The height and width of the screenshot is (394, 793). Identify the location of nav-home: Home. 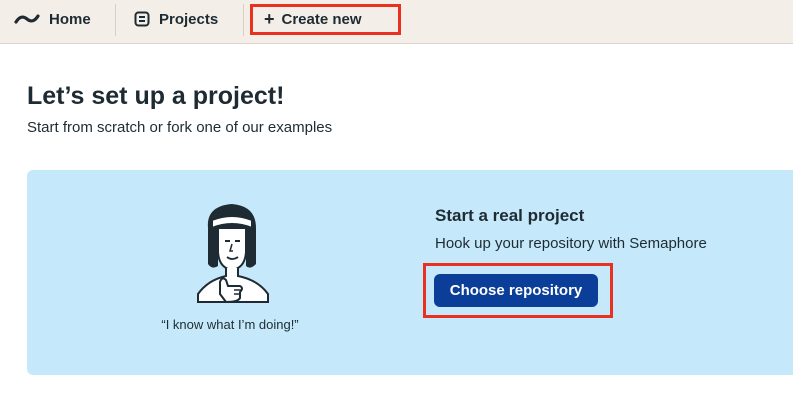
(52, 19).